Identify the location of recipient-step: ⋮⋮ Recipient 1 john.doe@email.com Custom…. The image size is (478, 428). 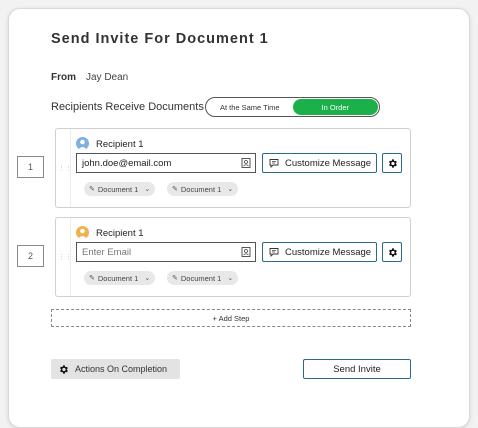
(233, 168).